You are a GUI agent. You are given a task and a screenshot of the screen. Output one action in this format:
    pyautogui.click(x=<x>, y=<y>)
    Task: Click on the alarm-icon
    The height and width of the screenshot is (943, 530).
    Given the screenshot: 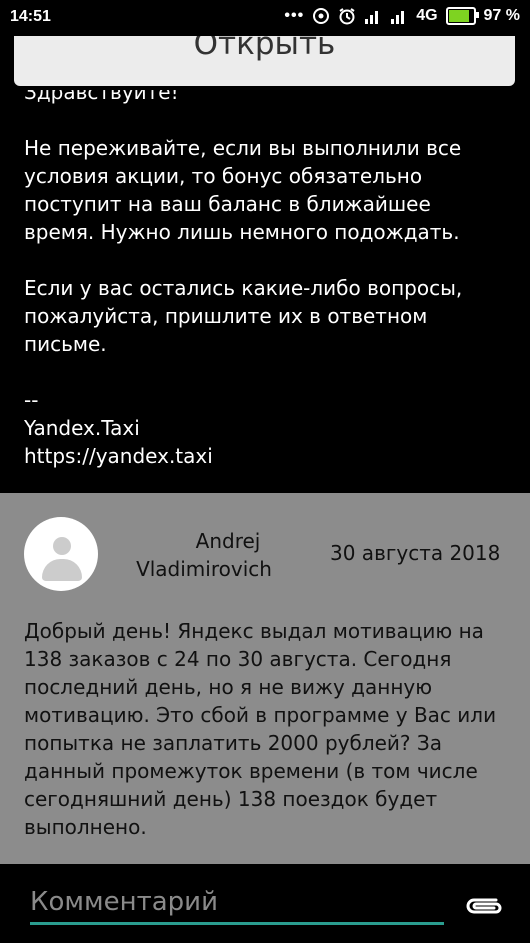 What is the action you would take?
    pyautogui.click(x=347, y=16)
    